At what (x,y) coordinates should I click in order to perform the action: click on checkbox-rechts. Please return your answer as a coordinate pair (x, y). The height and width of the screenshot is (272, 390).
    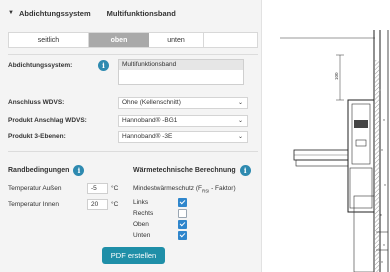
    Looking at the image, I should click on (182, 213).